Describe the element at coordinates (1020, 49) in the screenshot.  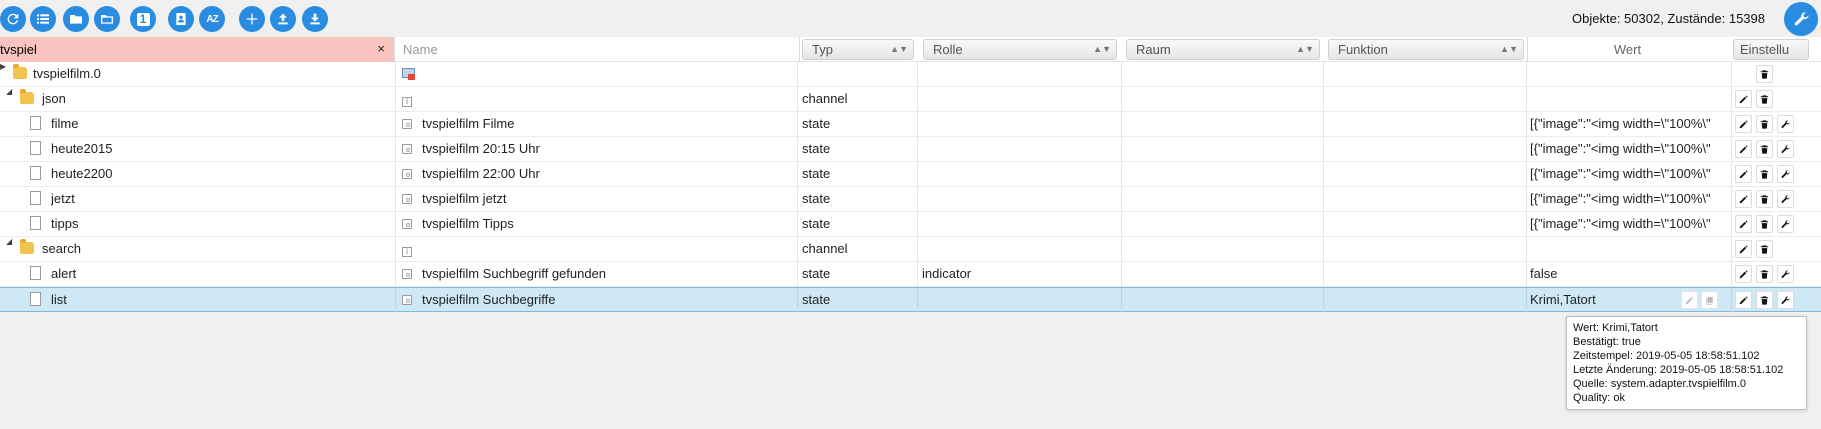
I see `rolle-filter-select: Rolle ▲▼` at that location.